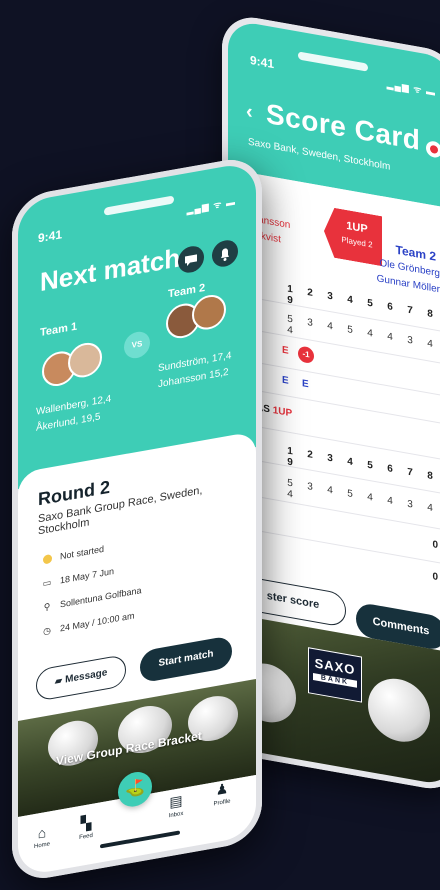 Image resolution: width=440 pixels, height=890 pixels. I want to click on venue-row: ⚲ Sollentuna Golfbana, so click(91, 599).